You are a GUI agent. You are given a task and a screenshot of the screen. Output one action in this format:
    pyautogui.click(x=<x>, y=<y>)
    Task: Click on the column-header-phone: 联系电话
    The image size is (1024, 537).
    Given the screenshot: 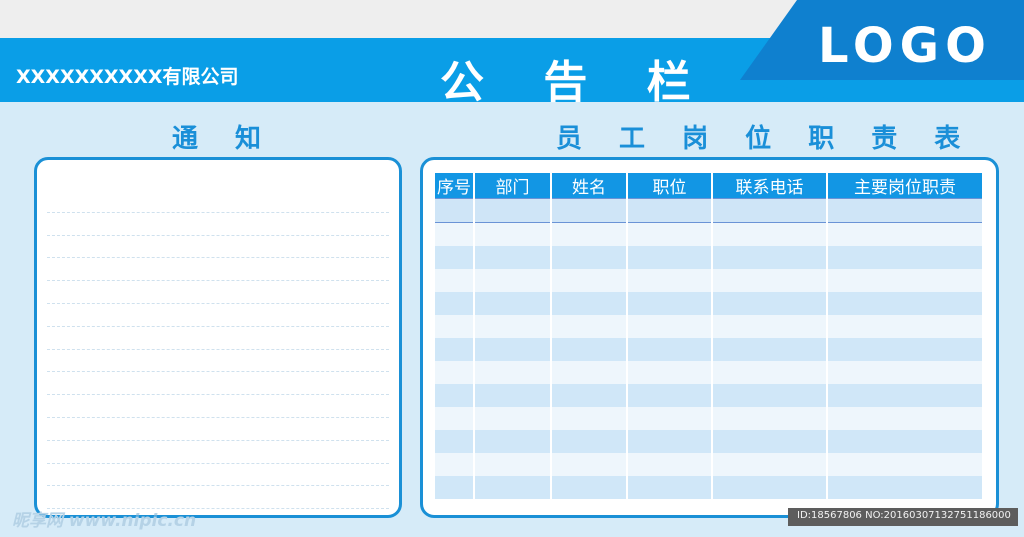 What is the action you would take?
    pyautogui.click(x=770, y=186)
    